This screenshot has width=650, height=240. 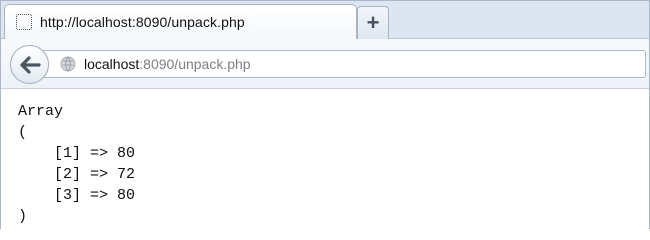 I want to click on plus-icon: +, so click(x=373, y=22).